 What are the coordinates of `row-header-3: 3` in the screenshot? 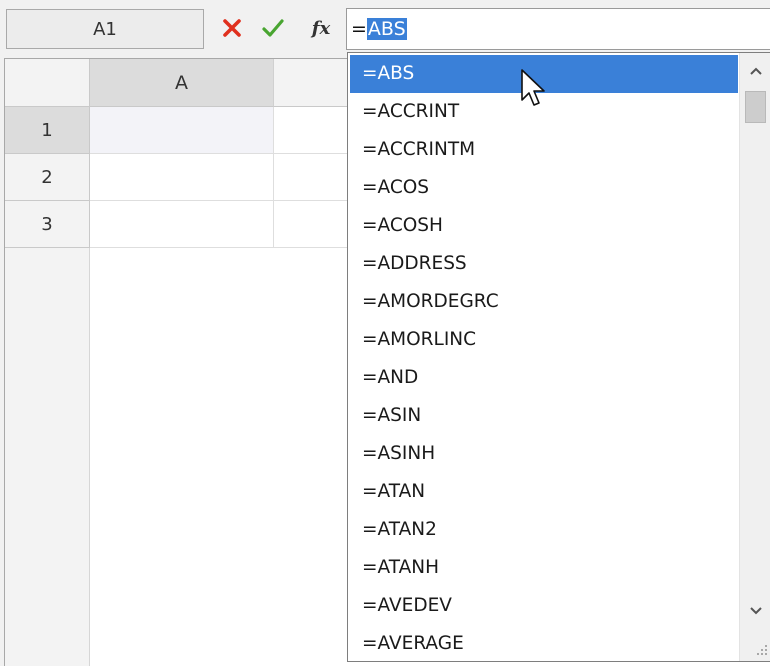 It's located at (47, 224).